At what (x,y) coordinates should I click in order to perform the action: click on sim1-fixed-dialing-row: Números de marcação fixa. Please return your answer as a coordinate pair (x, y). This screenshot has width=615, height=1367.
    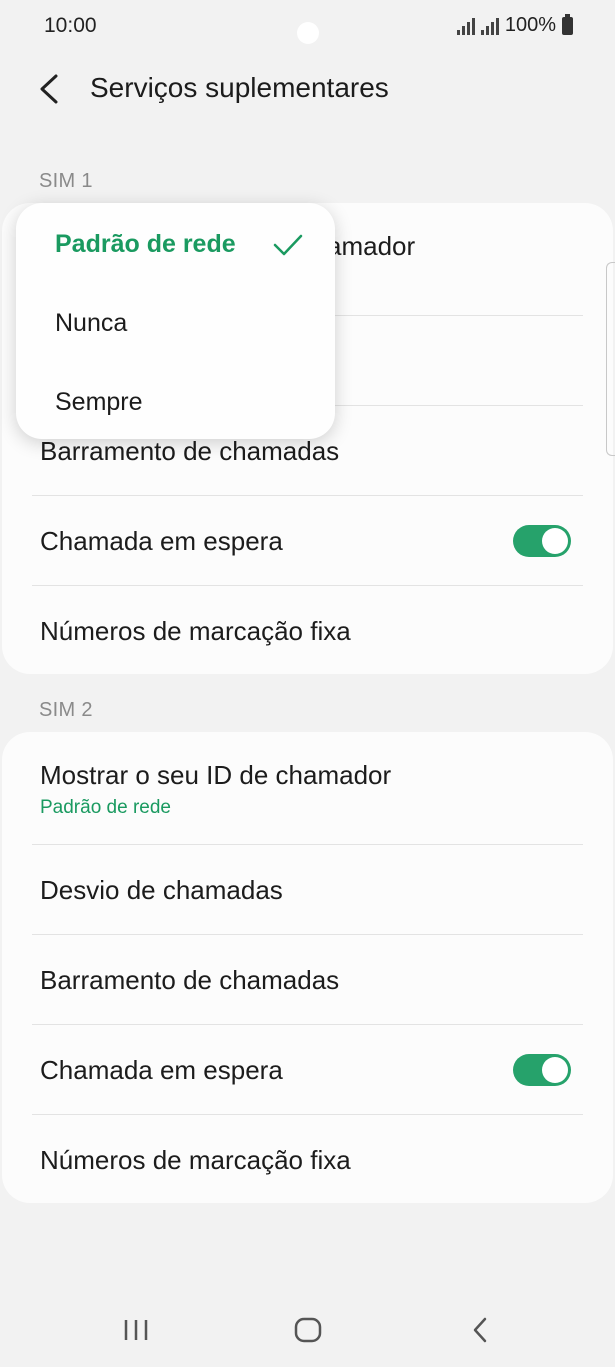
    Looking at the image, I should click on (310, 630).